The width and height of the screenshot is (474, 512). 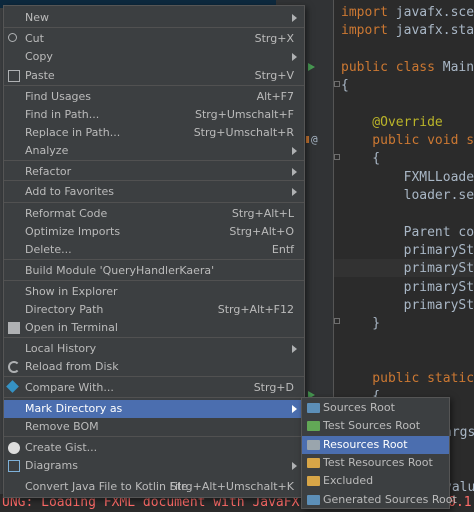 I want to click on menu-item-shortcut: Strg+V, so click(x=274, y=75).